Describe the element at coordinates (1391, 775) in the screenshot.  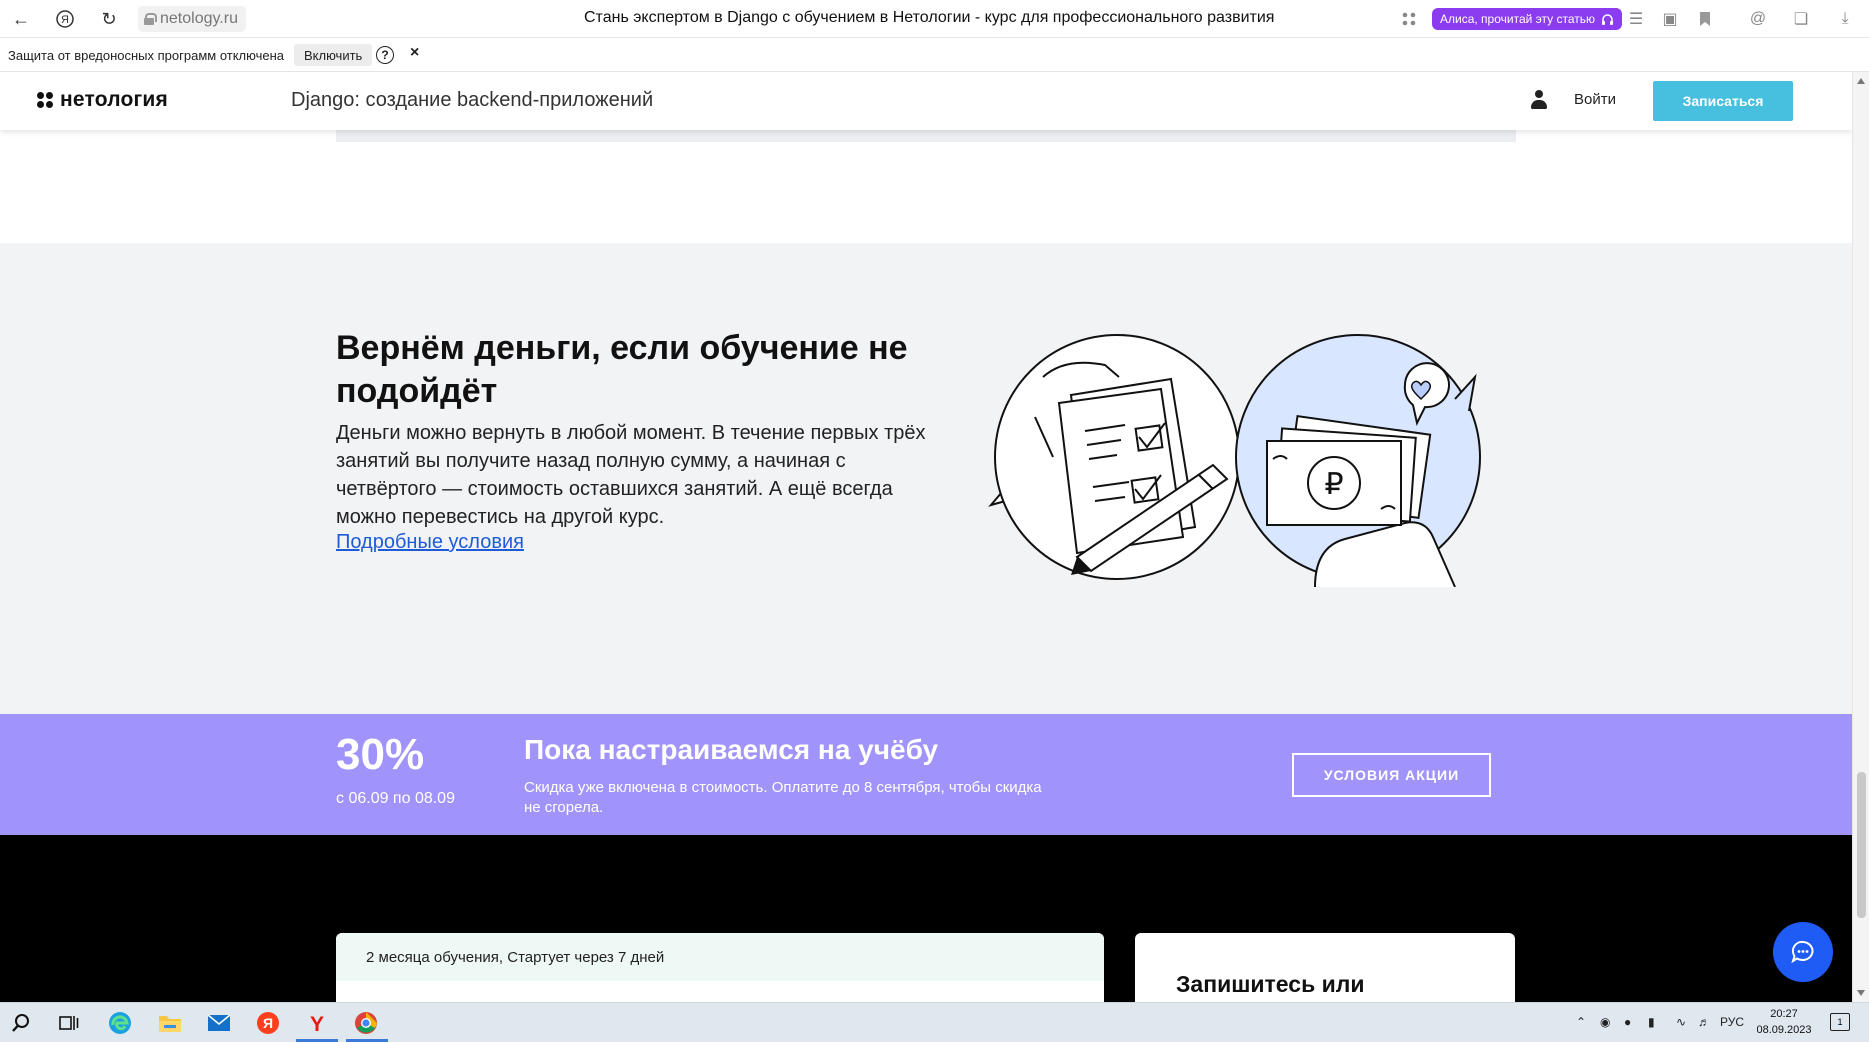
I see `promo-conditions-button: УСЛОВИЯ АКЦИИ` at that location.